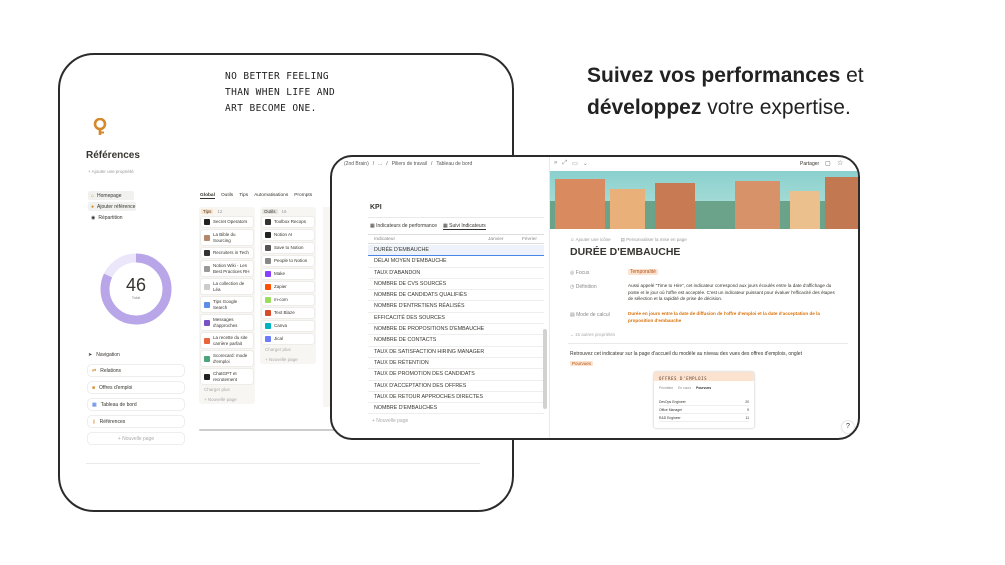 The image size is (1005, 565). What do you see at coordinates (456, 251) in the screenshot?
I see `kpi-row: DURÉE D'EMBAUCHE` at bounding box center [456, 251].